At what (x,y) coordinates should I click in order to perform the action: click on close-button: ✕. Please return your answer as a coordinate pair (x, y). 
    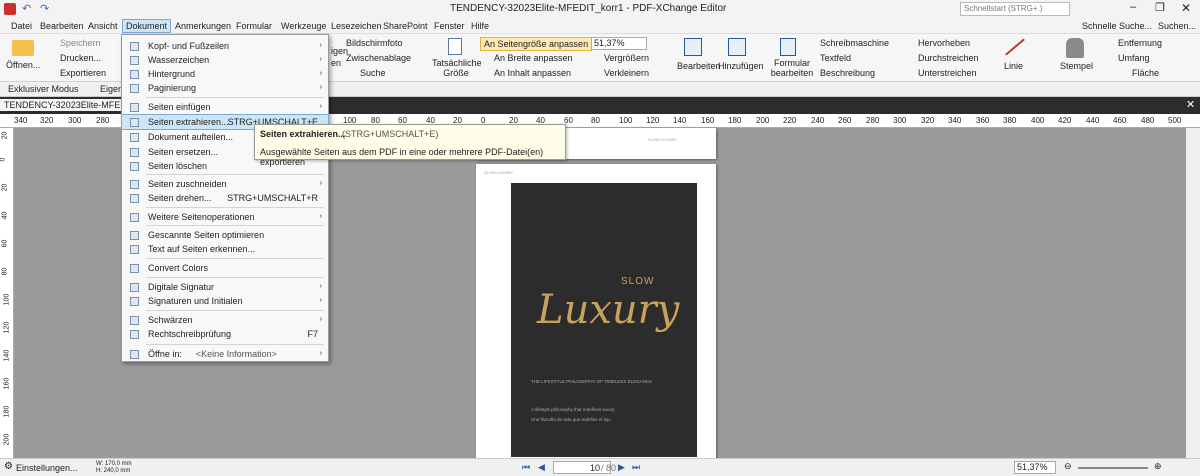
    Looking at the image, I should click on (1186, 8).